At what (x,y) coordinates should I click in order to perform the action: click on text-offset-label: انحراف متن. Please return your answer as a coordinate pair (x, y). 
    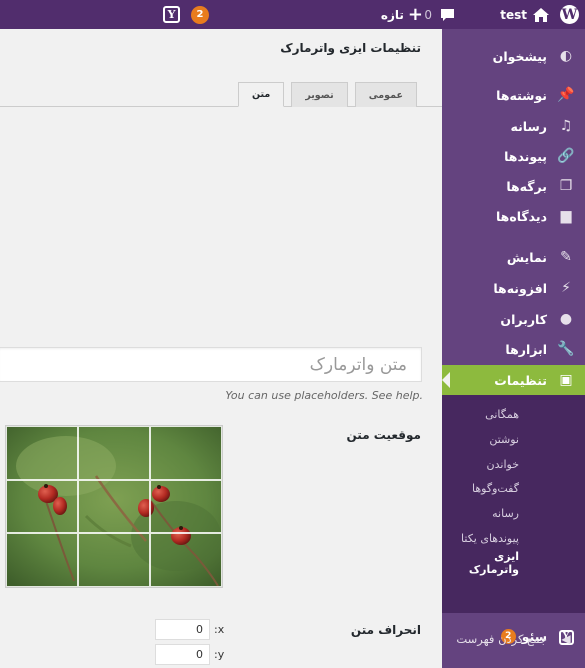
    Looking at the image, I should click on (385, 630).